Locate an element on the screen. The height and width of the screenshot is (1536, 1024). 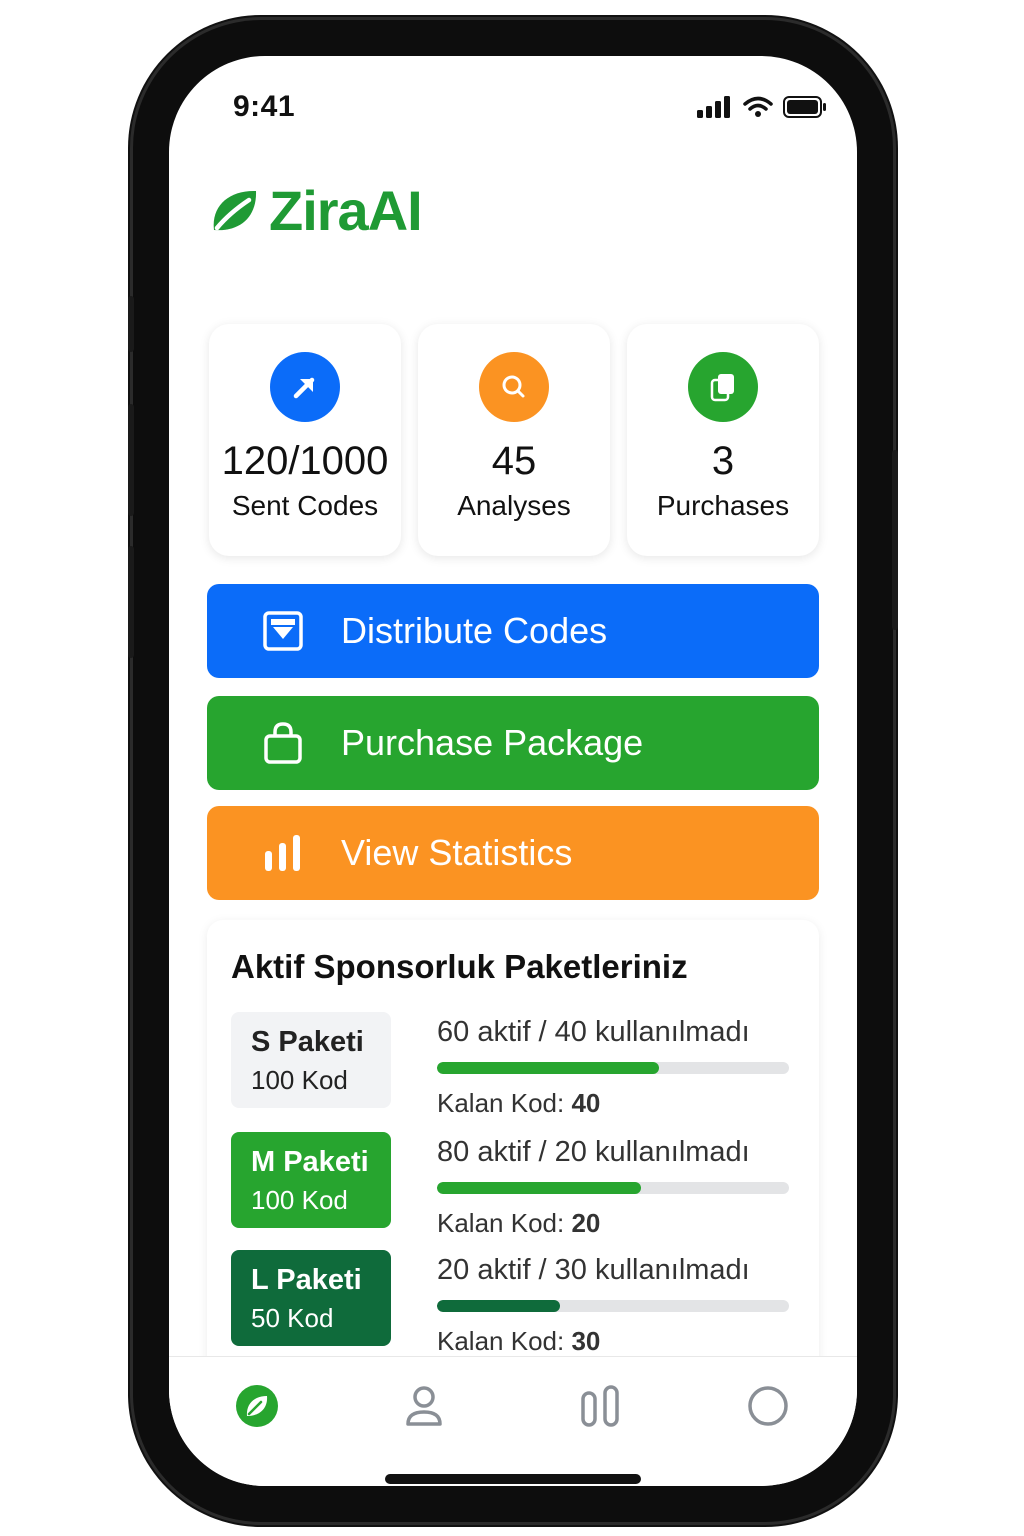
nav-statistics is located at coordinates (600, 1406).